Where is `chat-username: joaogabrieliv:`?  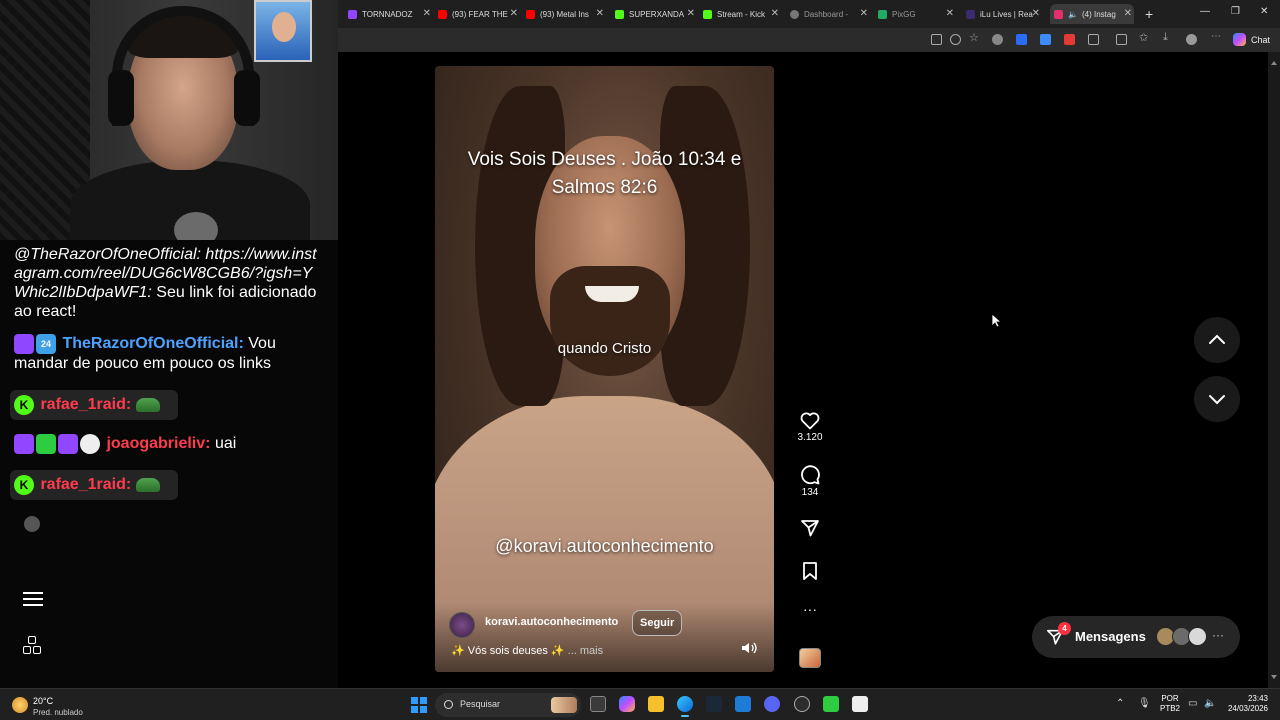
chat-username: joaogabrieliv: is located at coordinates (158, 443).